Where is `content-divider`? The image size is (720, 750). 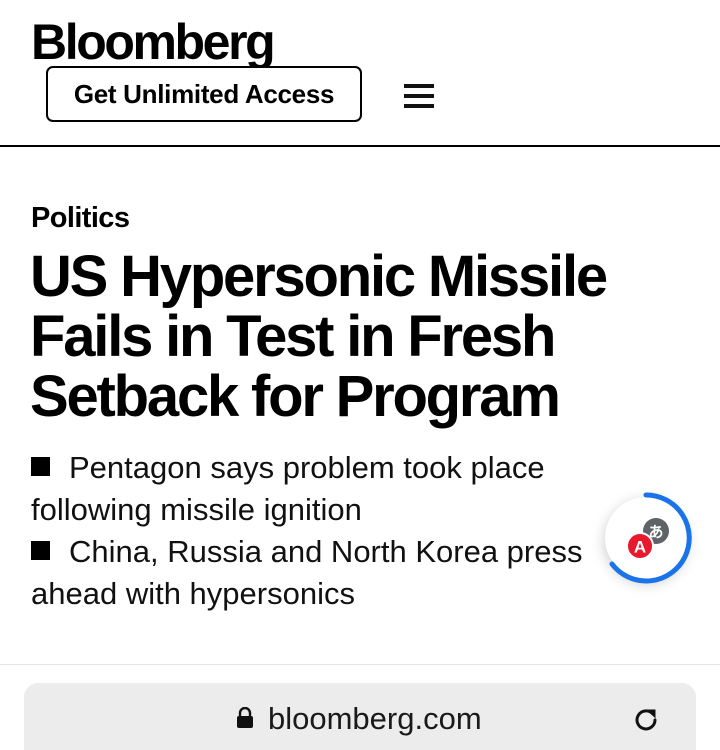 content-divider is located at coordinates (360, 664).